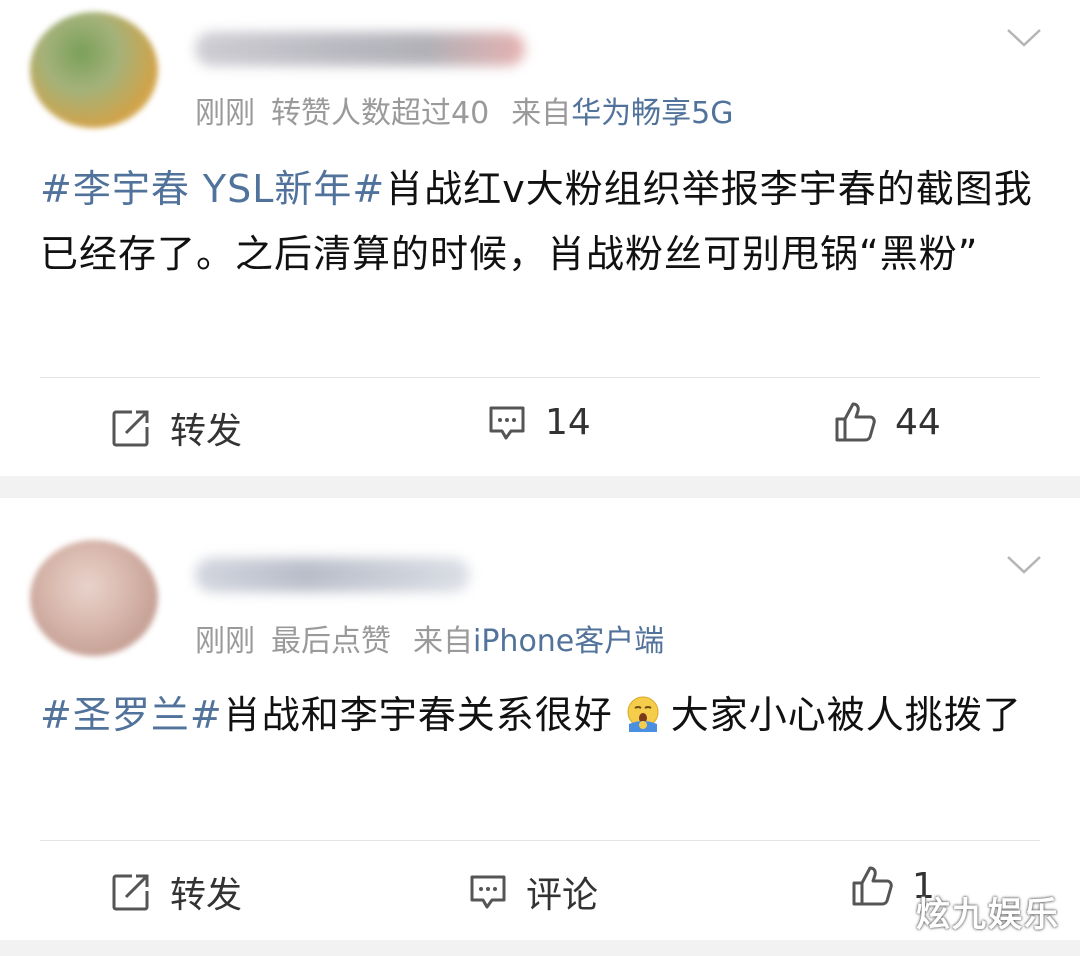  Describe the element at coordinates (652, 113) in the screenshot. I see `post-source-link: 华为畅享5G` at that location.